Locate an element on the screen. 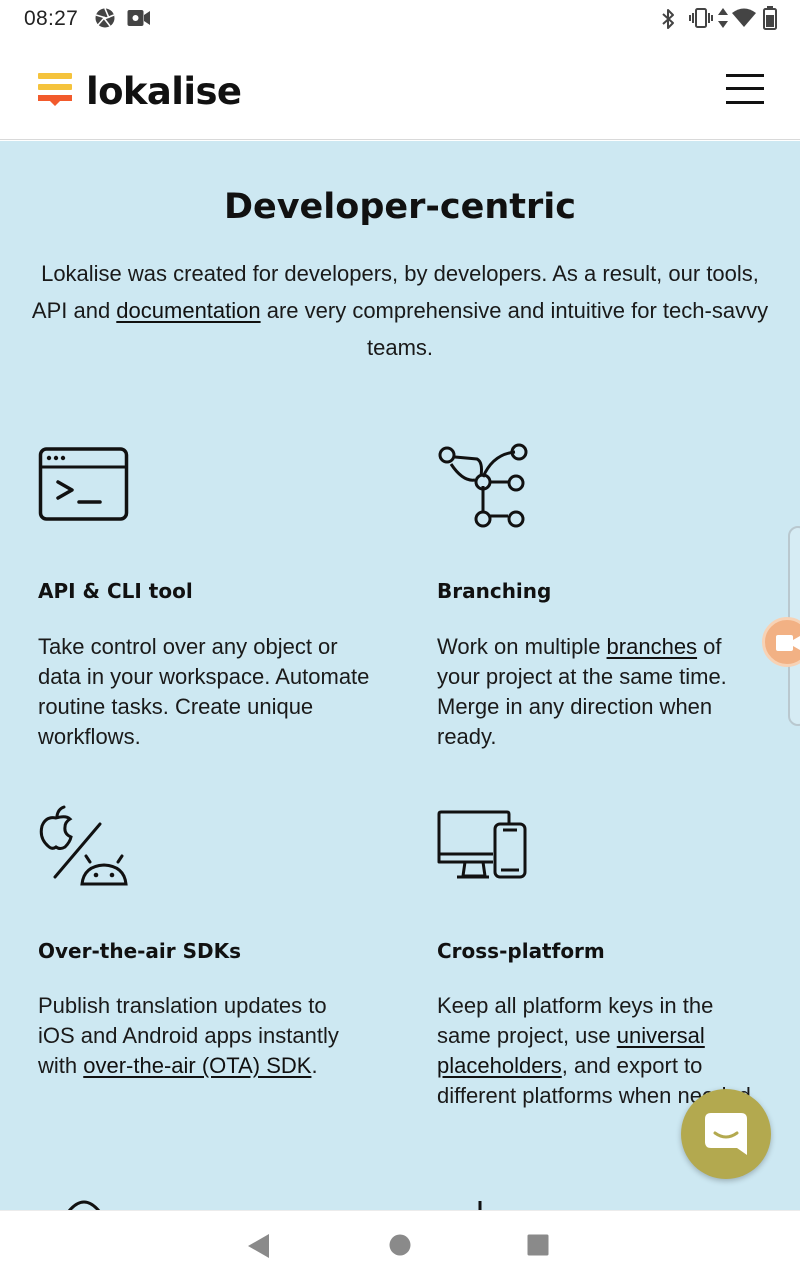 This screenshot has height=1280, width=800. chat-bubble-icon is located at coordinates (726, 1134).